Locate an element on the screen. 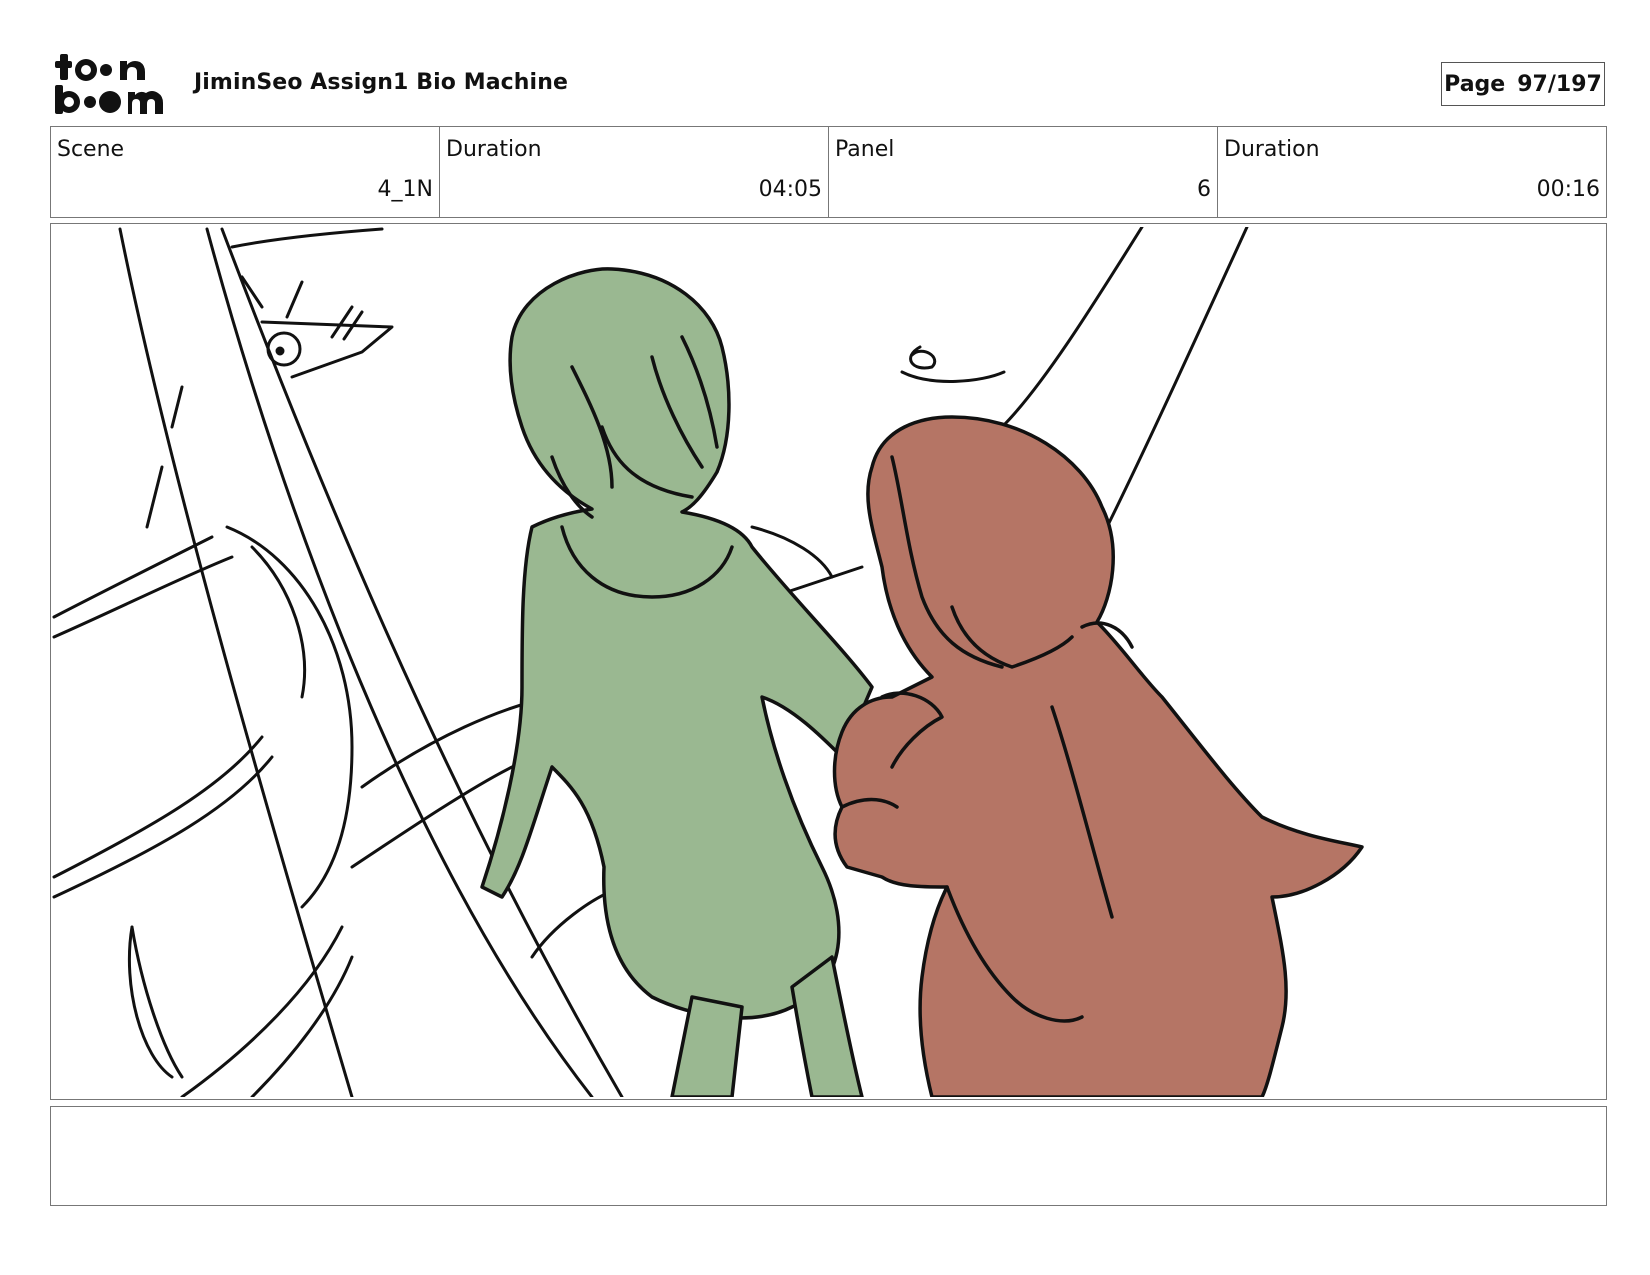  scene-duration-value: 04:05 is located at coordinates (790, 189).